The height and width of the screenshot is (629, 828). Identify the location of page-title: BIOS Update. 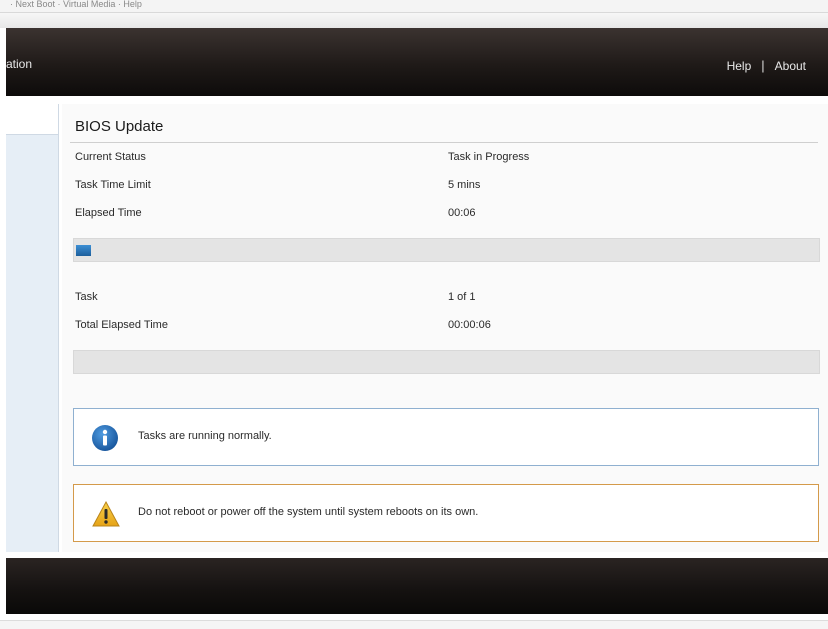
(119, 126).